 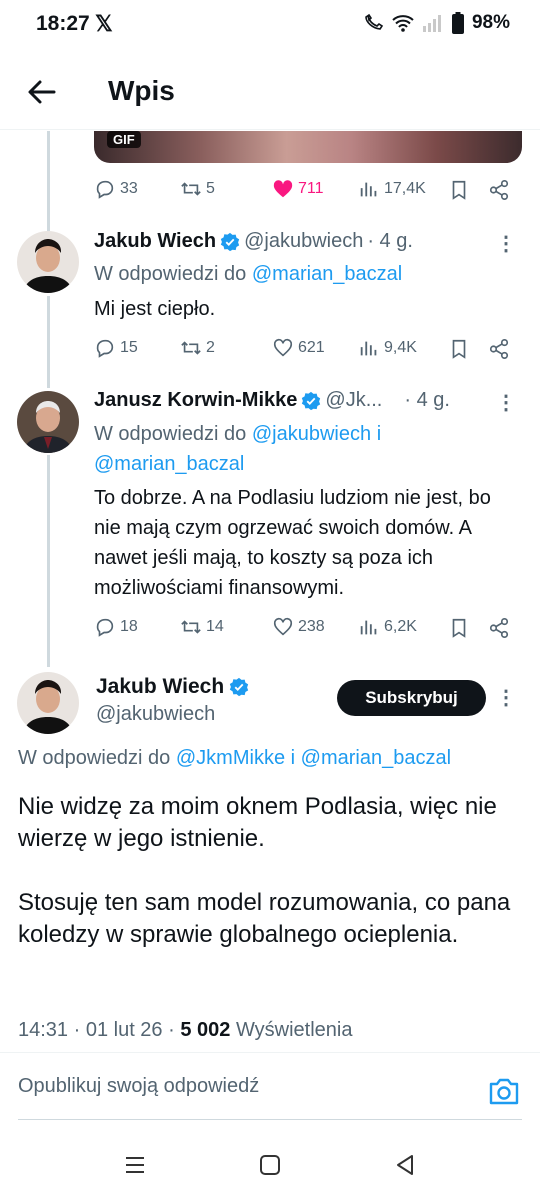 I want to click on repost-action: 5, so click(x=197, y=189).